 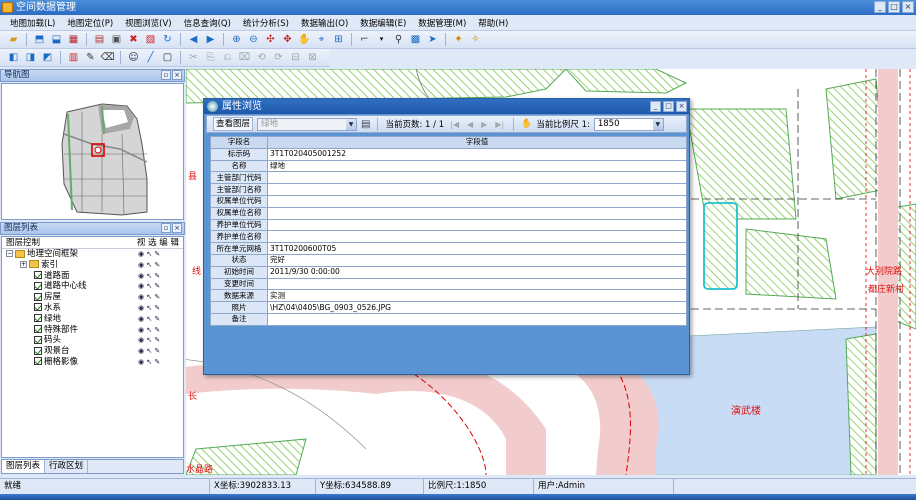 What do you see at coordinates (266, 23) in the screenshot?
I see `menu-statistics: 统计分析(S)` at bounding box center [266, 23].